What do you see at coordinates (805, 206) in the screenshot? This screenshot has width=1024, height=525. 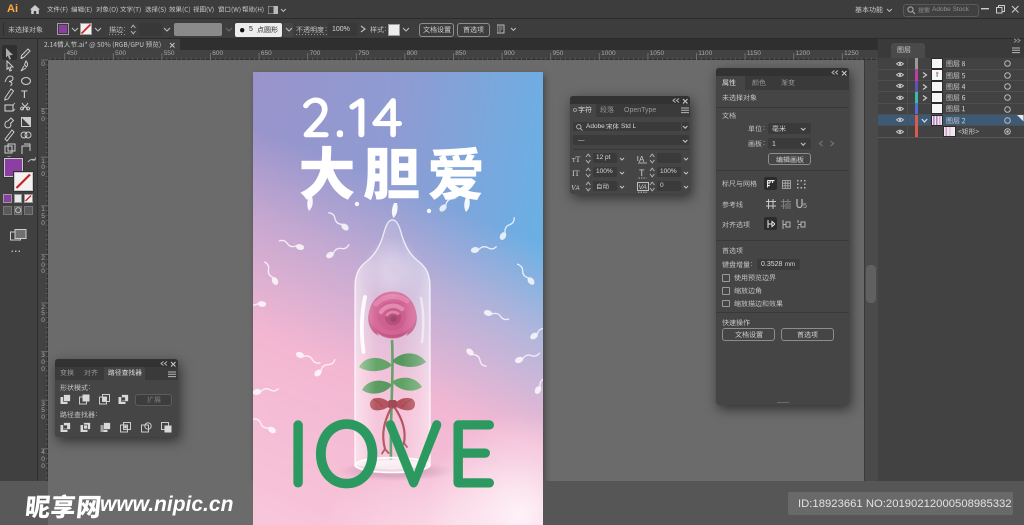 I see `svg-text: 5` at bounding box center [805, 206].